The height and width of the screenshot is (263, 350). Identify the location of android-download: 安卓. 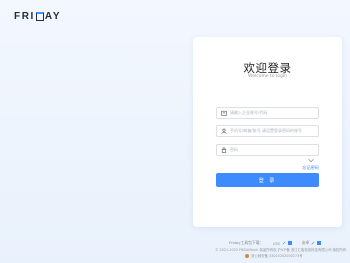
(312, 243).